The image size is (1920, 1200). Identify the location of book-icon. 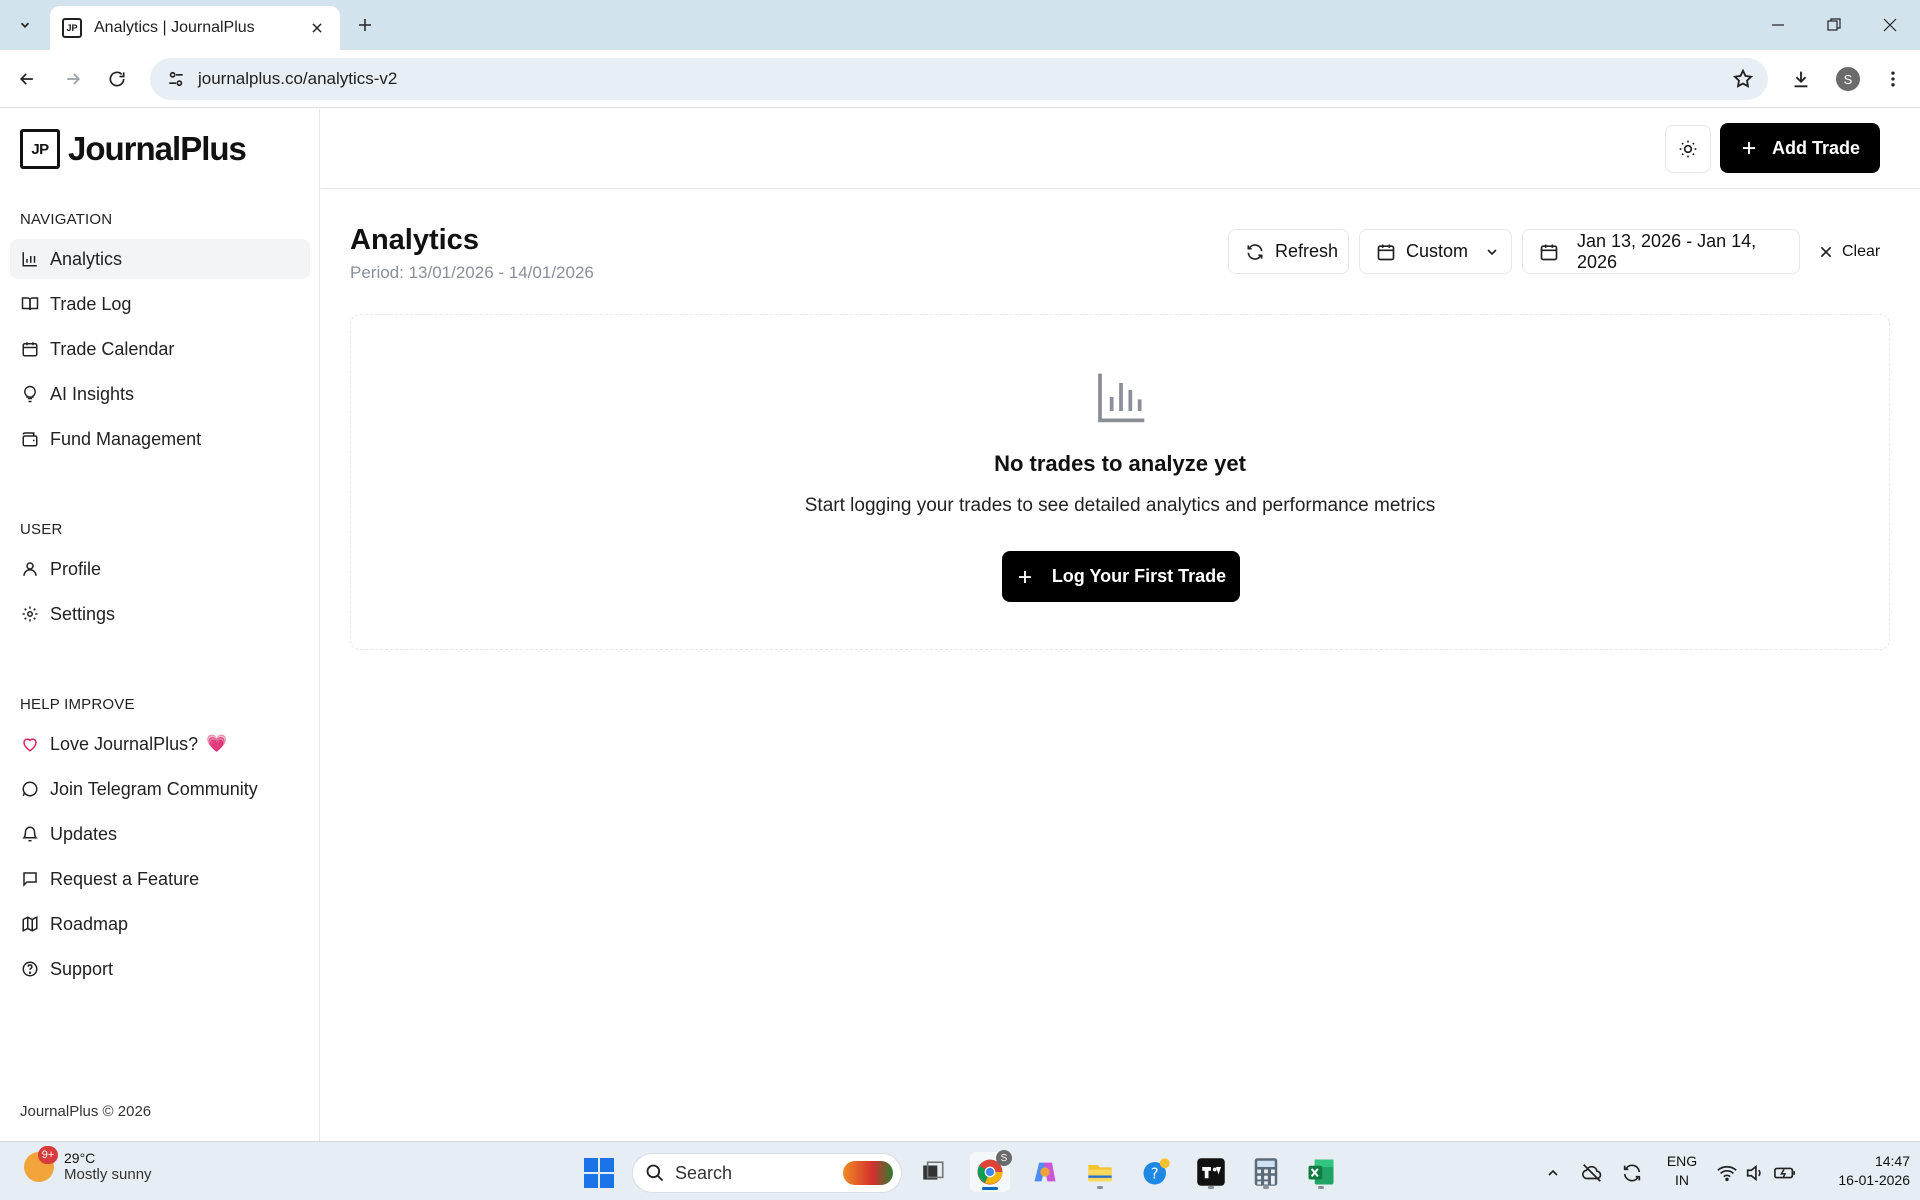
(30, 304).